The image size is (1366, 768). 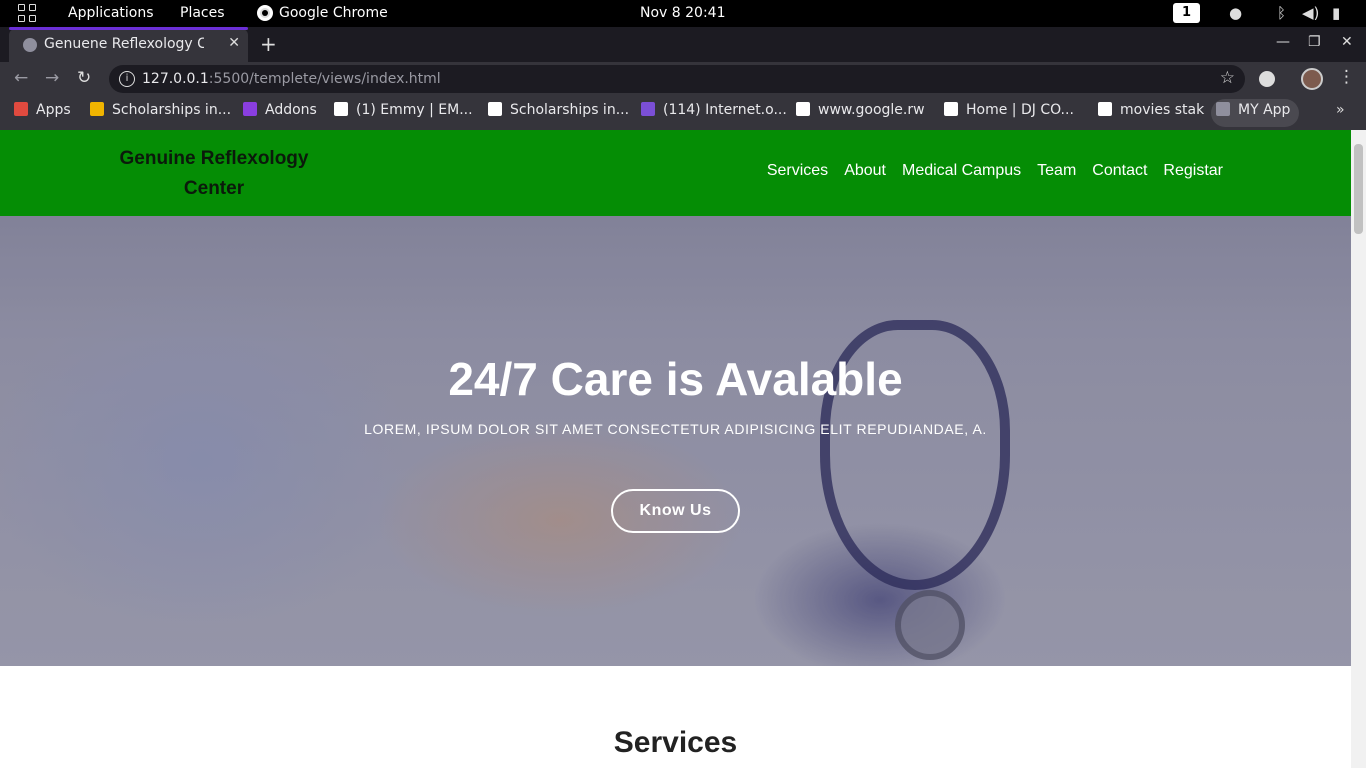 What do you see at coordinates (341, 109) in the screenshot?
I see `a-logo-icon` at bounding box center [341, 109].